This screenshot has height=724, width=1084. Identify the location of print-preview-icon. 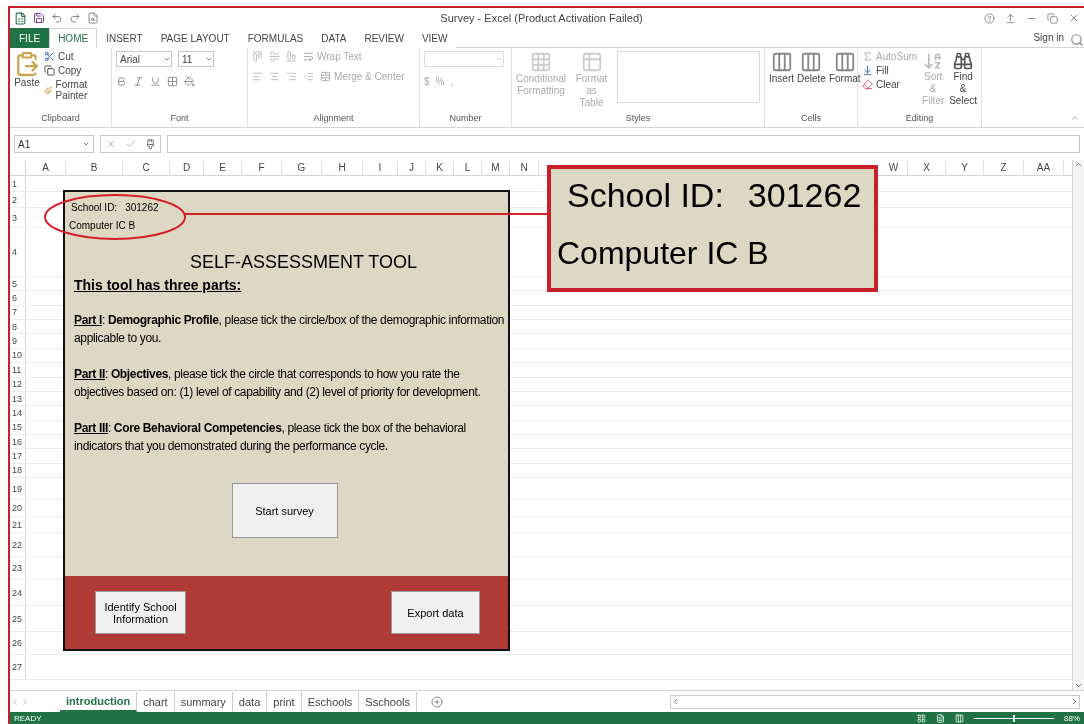
(93, 18).